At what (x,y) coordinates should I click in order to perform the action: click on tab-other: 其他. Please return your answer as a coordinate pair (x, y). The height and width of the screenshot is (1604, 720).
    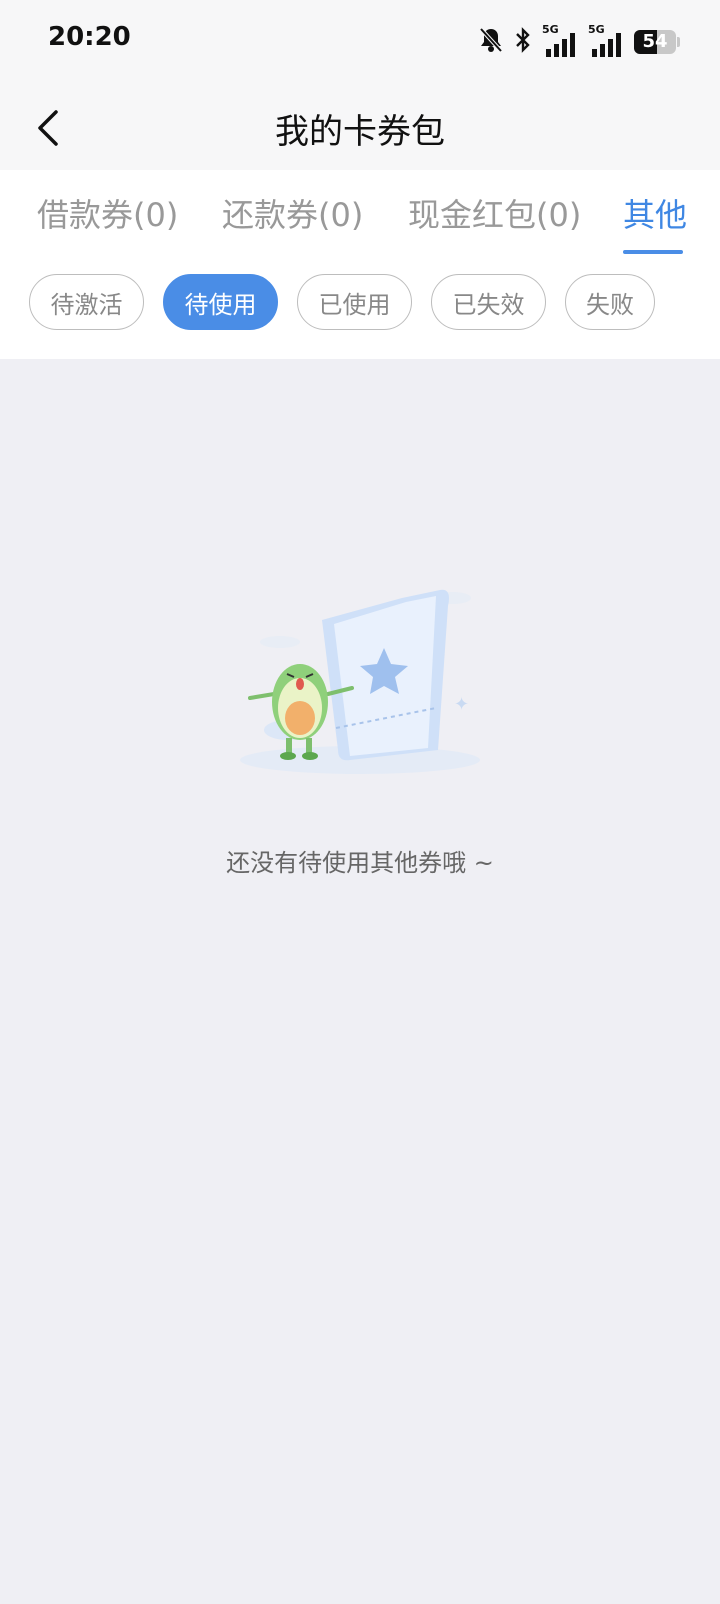
    Looking at the image, I should click on (655, 217).